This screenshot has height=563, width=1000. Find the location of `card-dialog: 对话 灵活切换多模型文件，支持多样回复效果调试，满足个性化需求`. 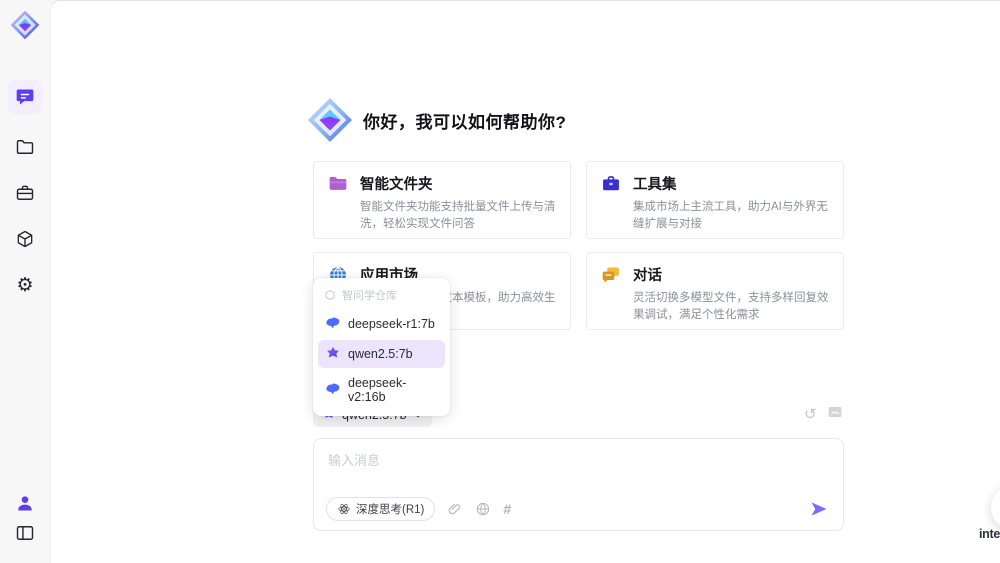

card-dialog: 对话 灵活切换多模型文件，支持多样回复效果调试，满足个性化需求 is located at coordinates (715, 291).